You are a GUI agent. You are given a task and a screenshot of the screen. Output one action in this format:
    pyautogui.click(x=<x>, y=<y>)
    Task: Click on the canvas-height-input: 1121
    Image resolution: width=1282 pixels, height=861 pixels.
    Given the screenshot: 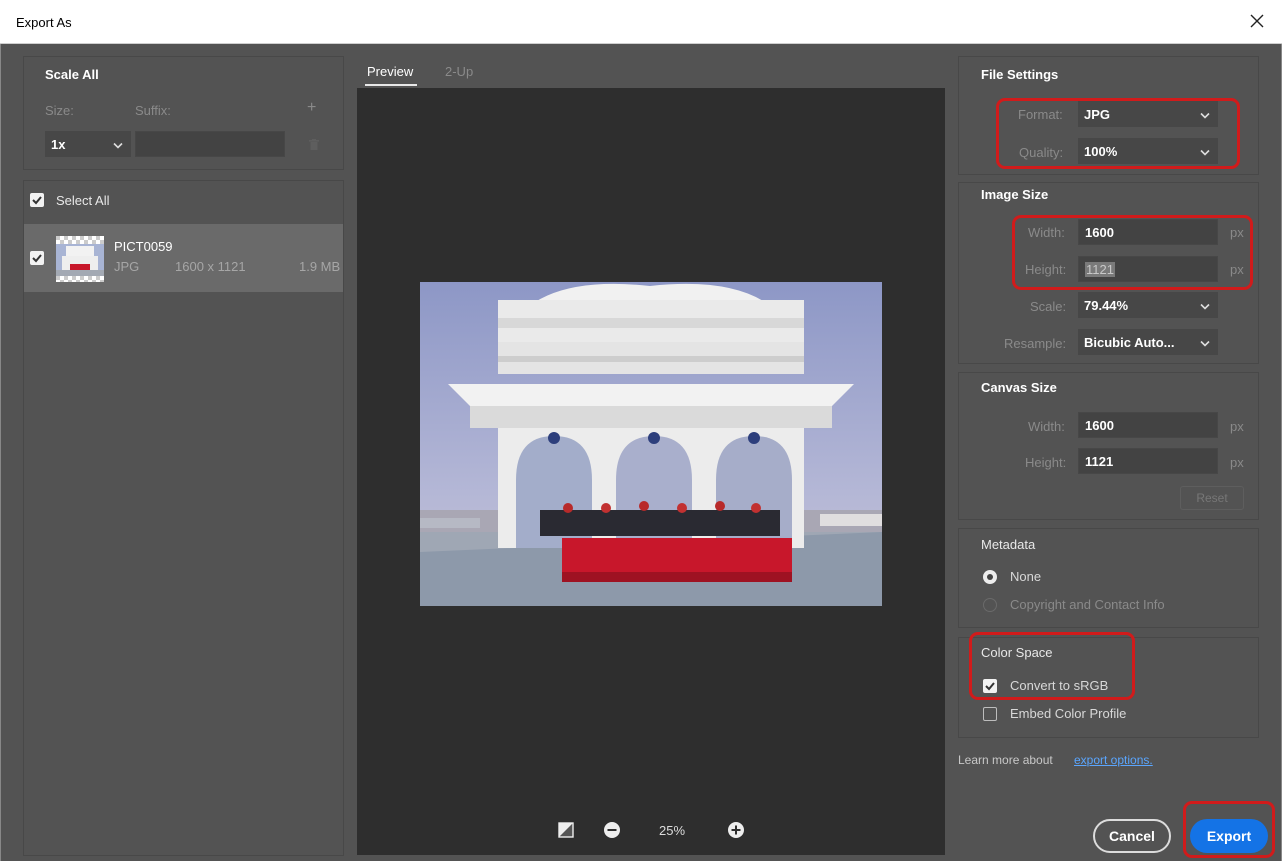 What is the action you would take?
    pyautogui.click(x=1148, y=461)
    